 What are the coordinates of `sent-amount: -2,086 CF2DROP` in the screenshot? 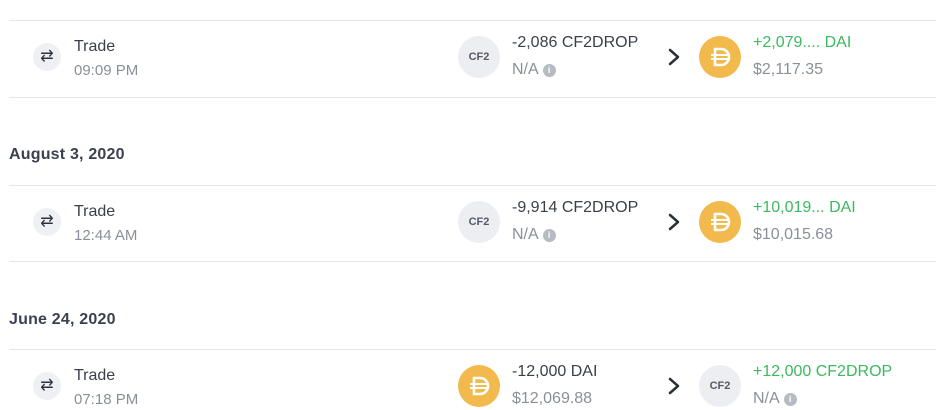 It's located at (575, 42).